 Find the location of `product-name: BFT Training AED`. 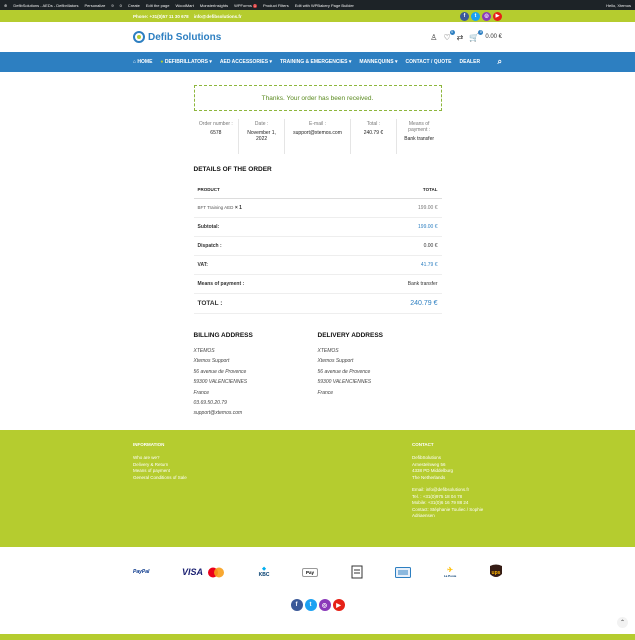

product-name: BFT Training AED is located at coordinates (216, 207).